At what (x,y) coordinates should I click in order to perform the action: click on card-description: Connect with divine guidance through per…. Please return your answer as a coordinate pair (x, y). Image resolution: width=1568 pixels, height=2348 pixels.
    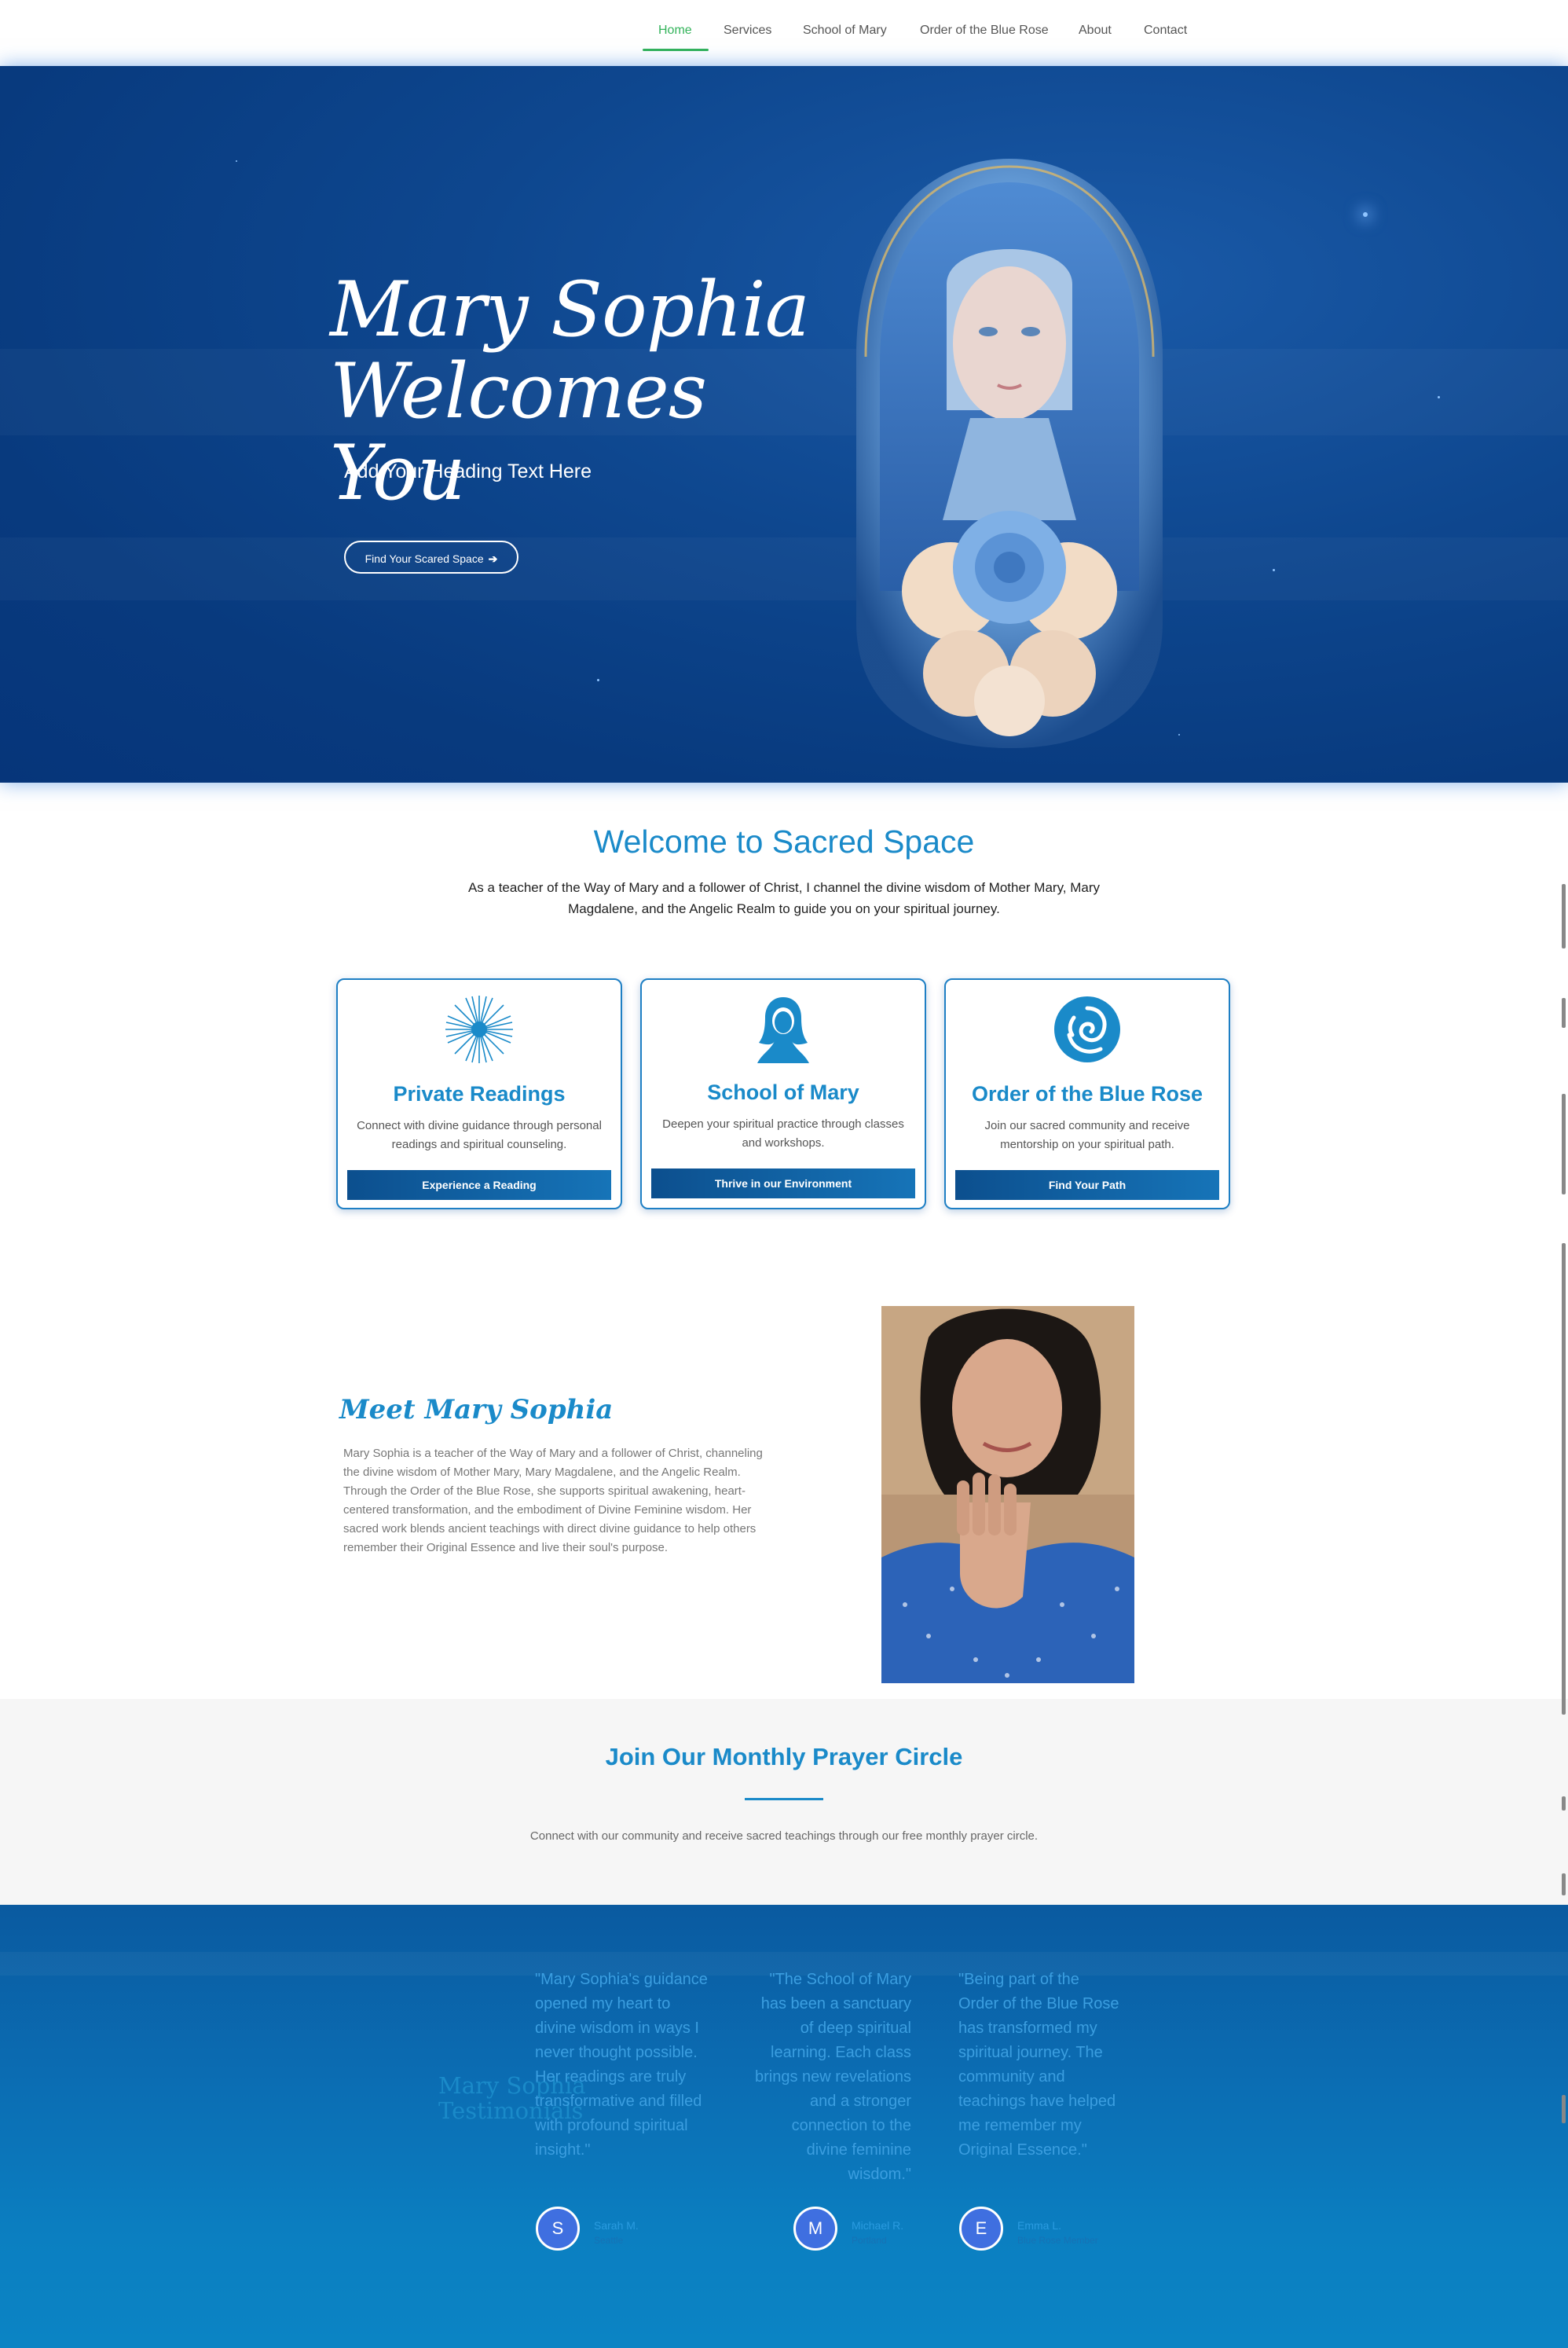
    Looking at the image, I should click on (480, 1135).